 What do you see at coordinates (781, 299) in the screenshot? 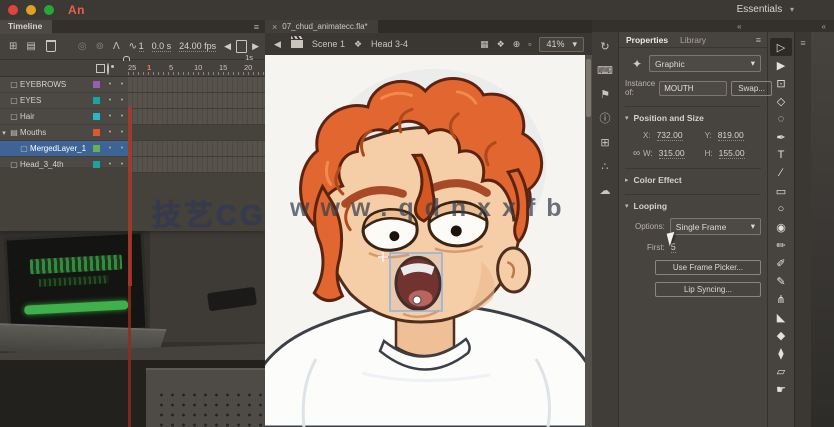
I see `tool-button: ⋔` at bounding box center [781, 299].